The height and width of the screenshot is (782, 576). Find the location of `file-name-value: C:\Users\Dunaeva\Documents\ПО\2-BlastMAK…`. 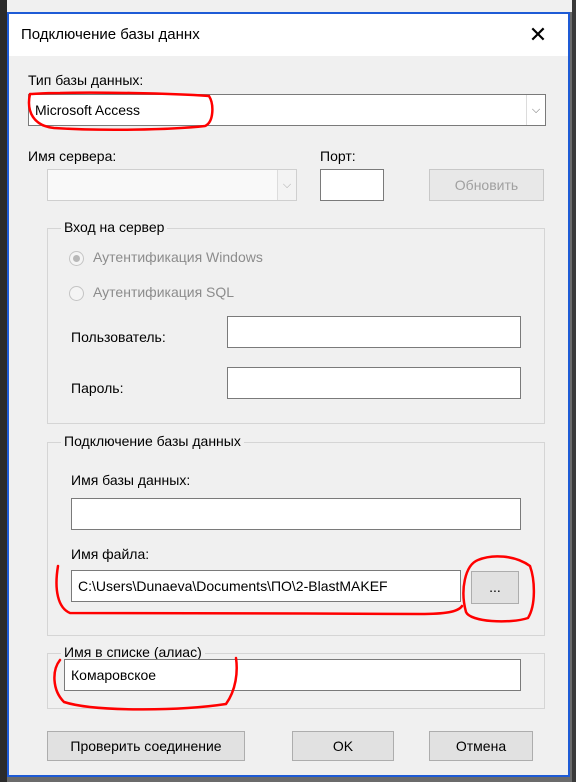

file-name-value: C:\Users\Dunaeva\Documents\ПО\2-BlastMAK… is located at coordinates (233, 586).